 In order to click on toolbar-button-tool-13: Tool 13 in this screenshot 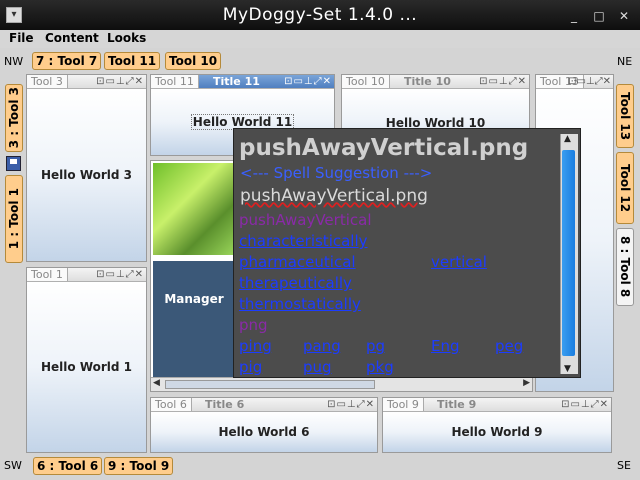, I will do `click(625, 116)`.